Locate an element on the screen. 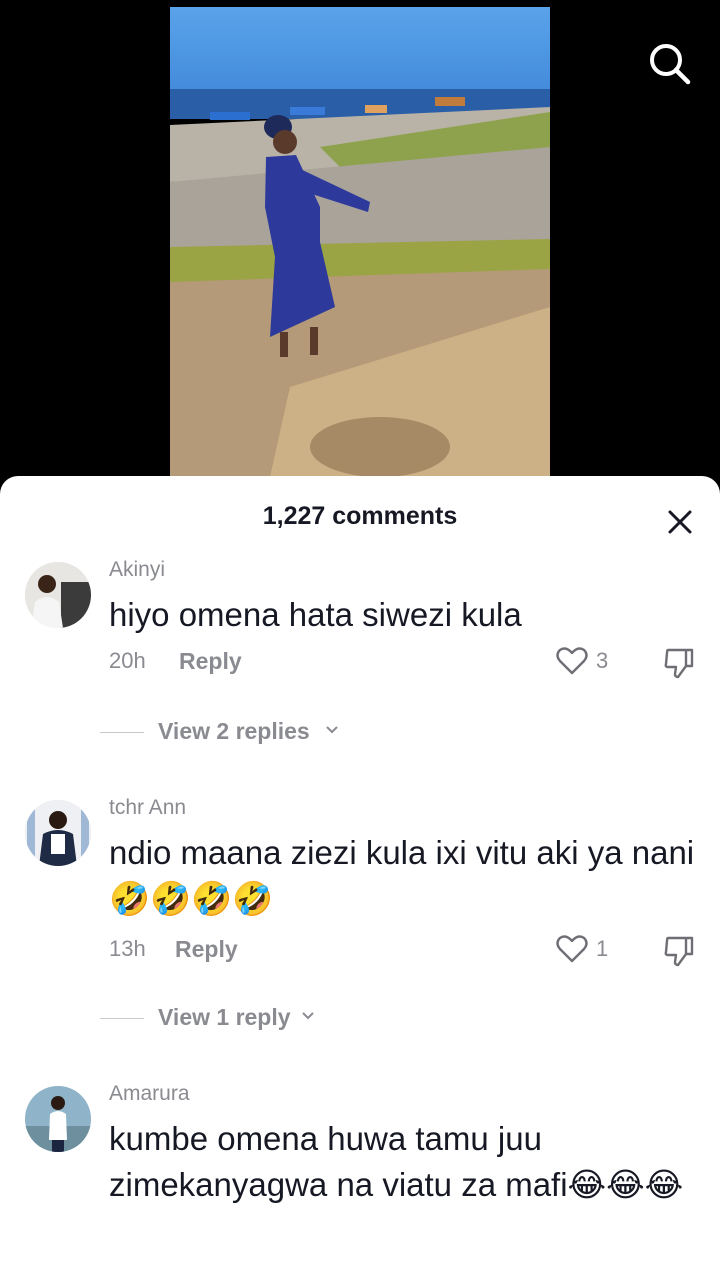  comment-username: Amarura is located at coordinates (149, 1094).